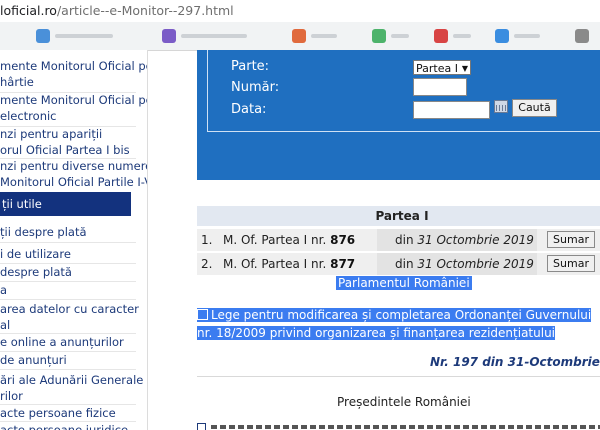 The height and width of the screenshot is (430, 600). Describe the element at coordinates (43, 232) in the screenshot. I see `sidebar-link: ții despre plată` at that location.